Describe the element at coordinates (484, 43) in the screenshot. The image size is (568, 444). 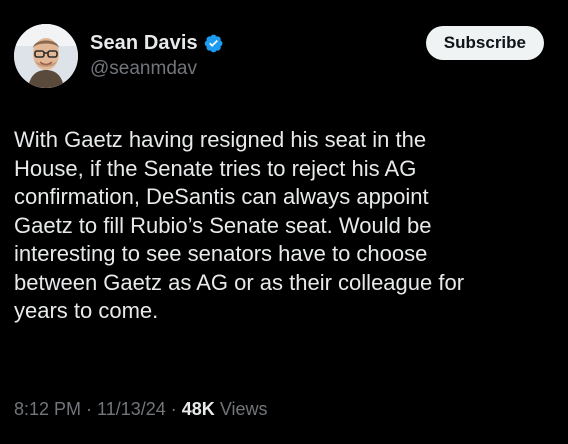
I see `subscribe-button: Subscribe` at that location.